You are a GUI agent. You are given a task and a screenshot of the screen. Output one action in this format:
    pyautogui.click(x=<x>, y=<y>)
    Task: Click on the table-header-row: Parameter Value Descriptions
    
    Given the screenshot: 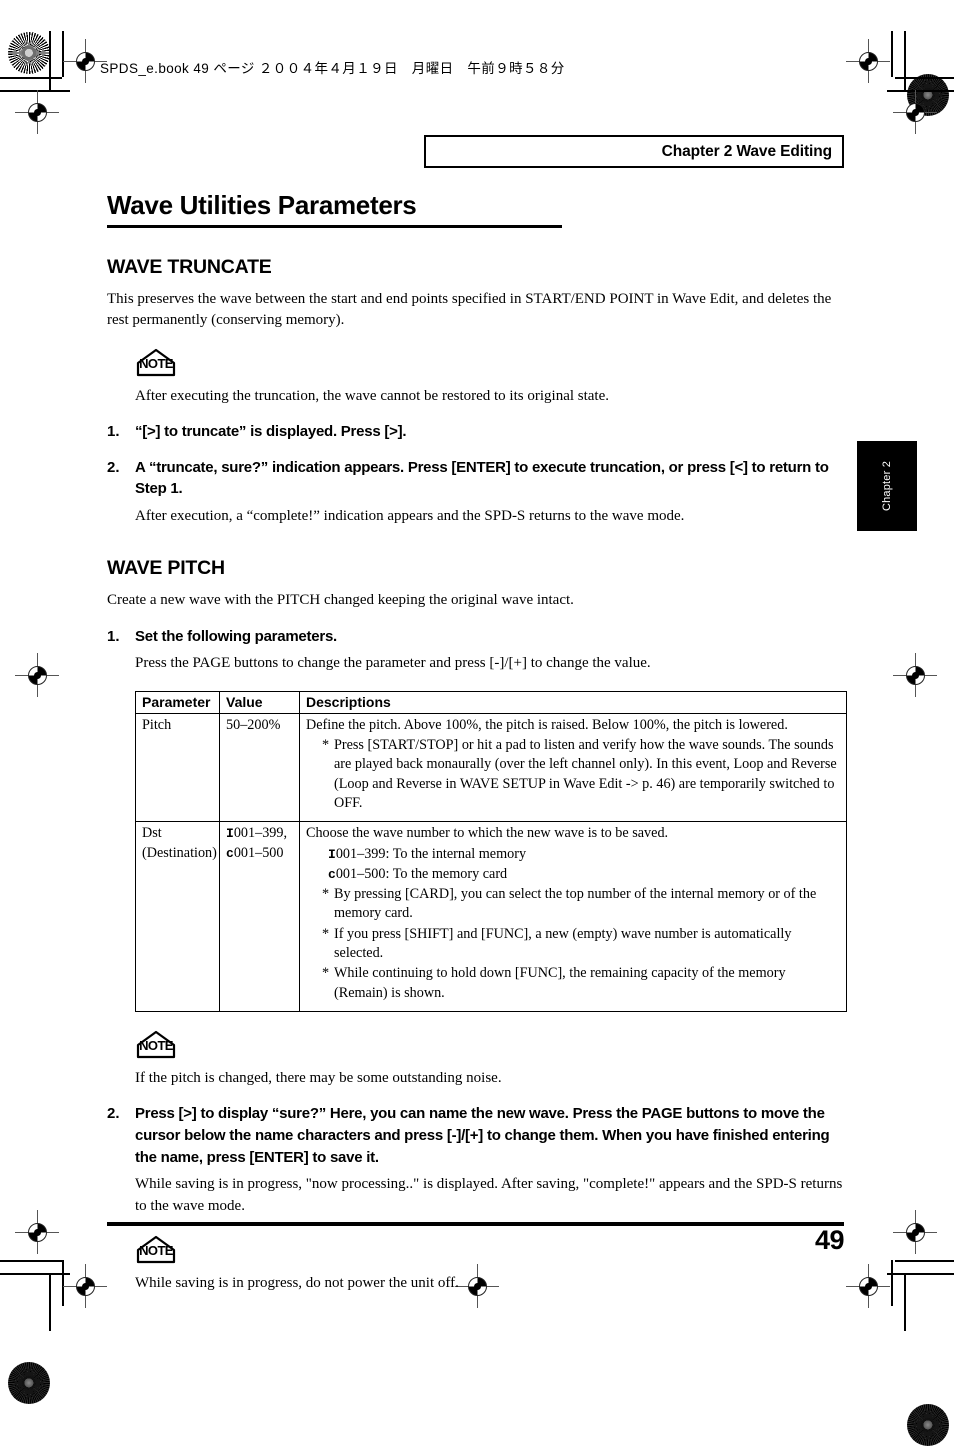 What is the action you would take?
    pyautogui.click(x=491, y=702)
    